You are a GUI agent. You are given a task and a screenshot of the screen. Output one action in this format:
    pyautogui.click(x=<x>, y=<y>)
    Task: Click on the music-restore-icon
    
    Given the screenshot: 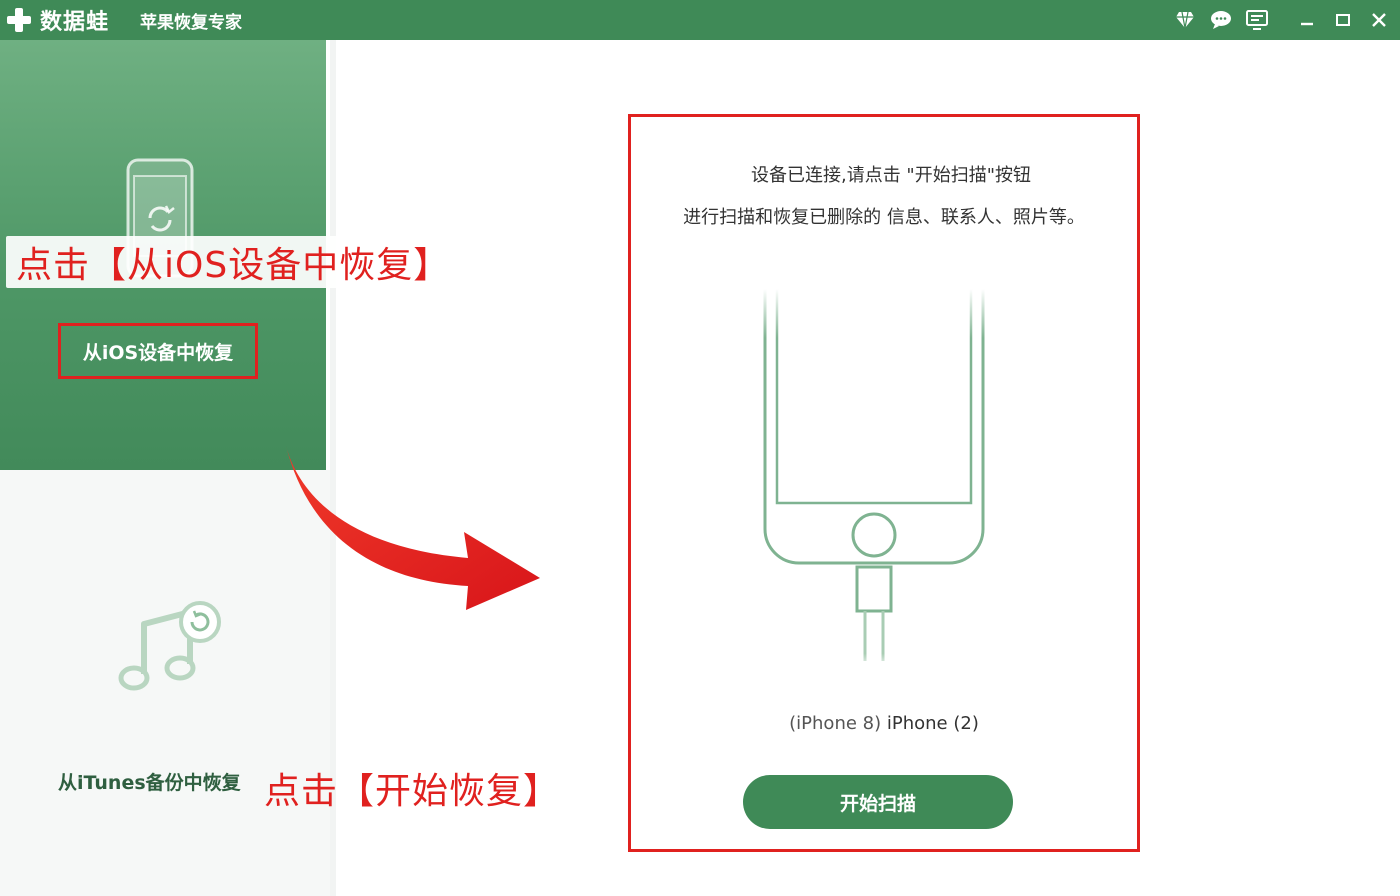 What is the action you would take?
    pyautogui.click(x=169, y=646)
    